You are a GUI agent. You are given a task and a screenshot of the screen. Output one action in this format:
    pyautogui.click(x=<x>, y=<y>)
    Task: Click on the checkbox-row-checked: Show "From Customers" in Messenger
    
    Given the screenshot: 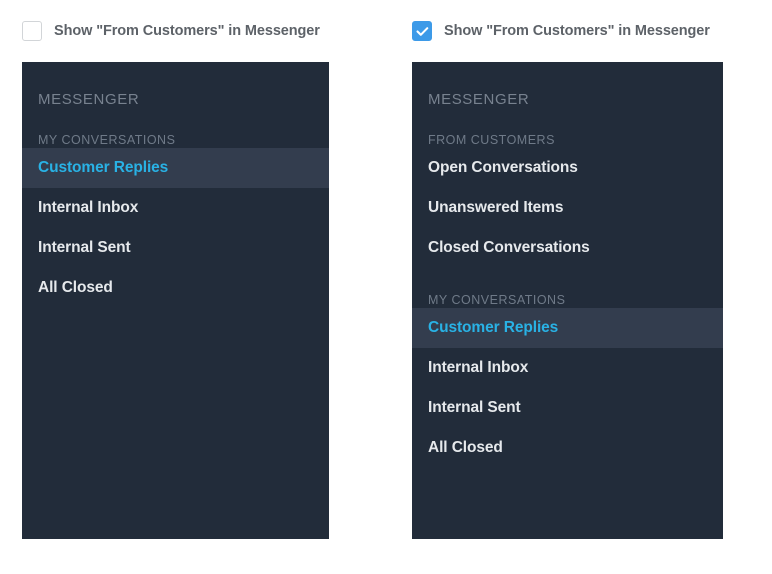 What is the action you would take?
    pyautogui.click(x=561, y=31)
    